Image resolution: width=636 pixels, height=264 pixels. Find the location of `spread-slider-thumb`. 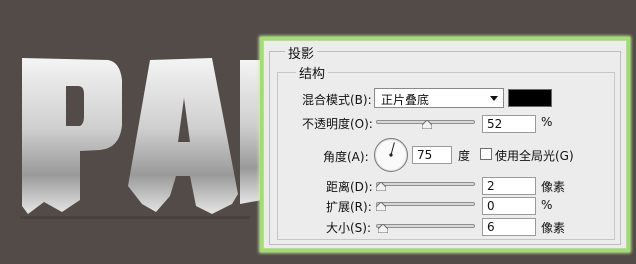

spread-slider-thumb is located at coordinates (381, 206).